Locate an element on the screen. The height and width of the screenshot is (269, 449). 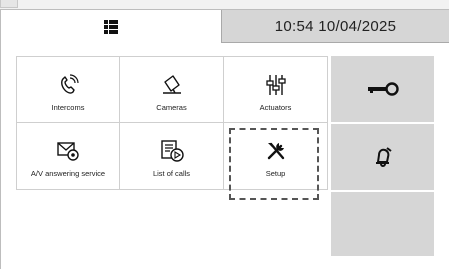
answering-service-label: A/V answering service is located at coordinates (68, 173).